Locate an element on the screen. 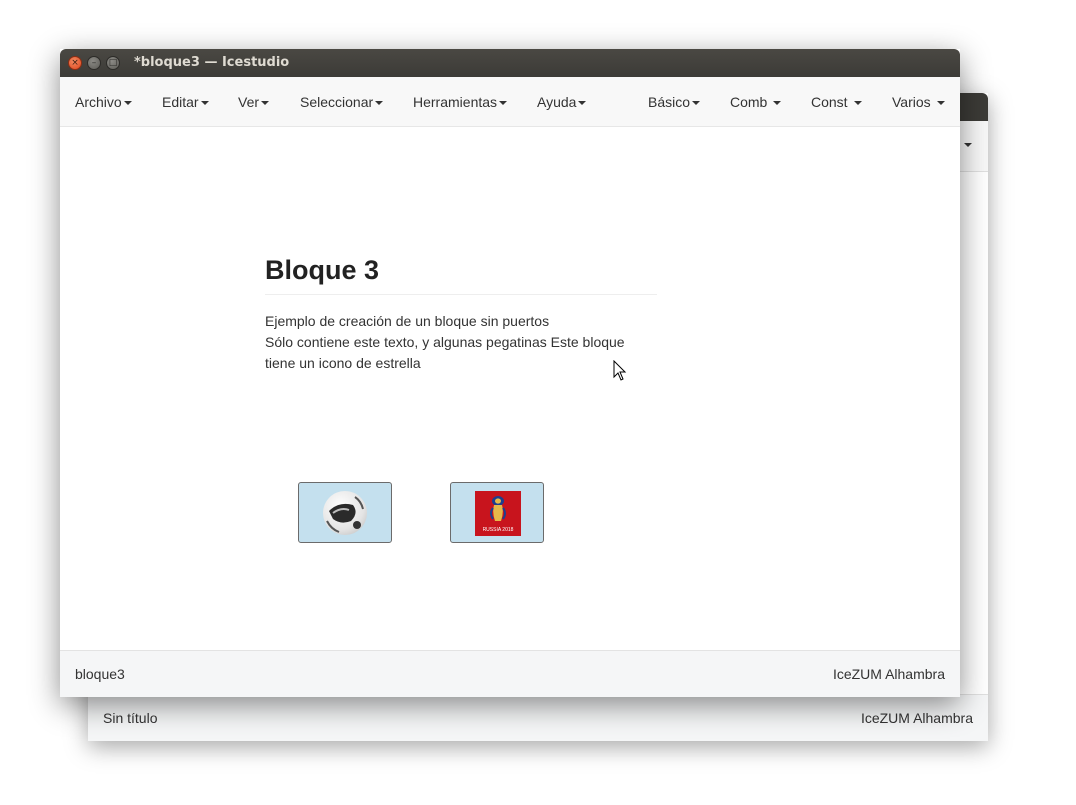  emblem-sticker: RUSSIA 2018 is located at coordinates (497, 512).